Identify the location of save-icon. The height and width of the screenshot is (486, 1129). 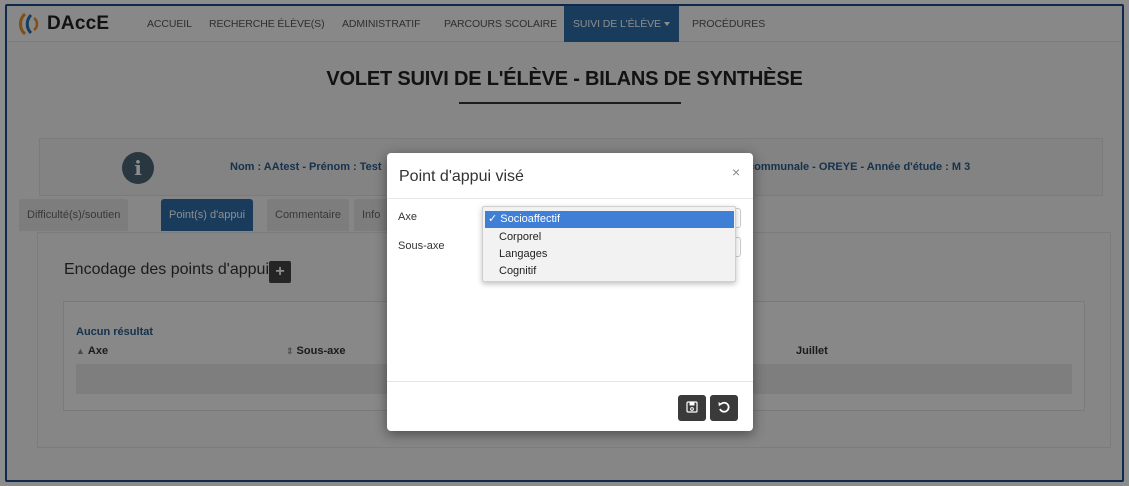
(692, 407).